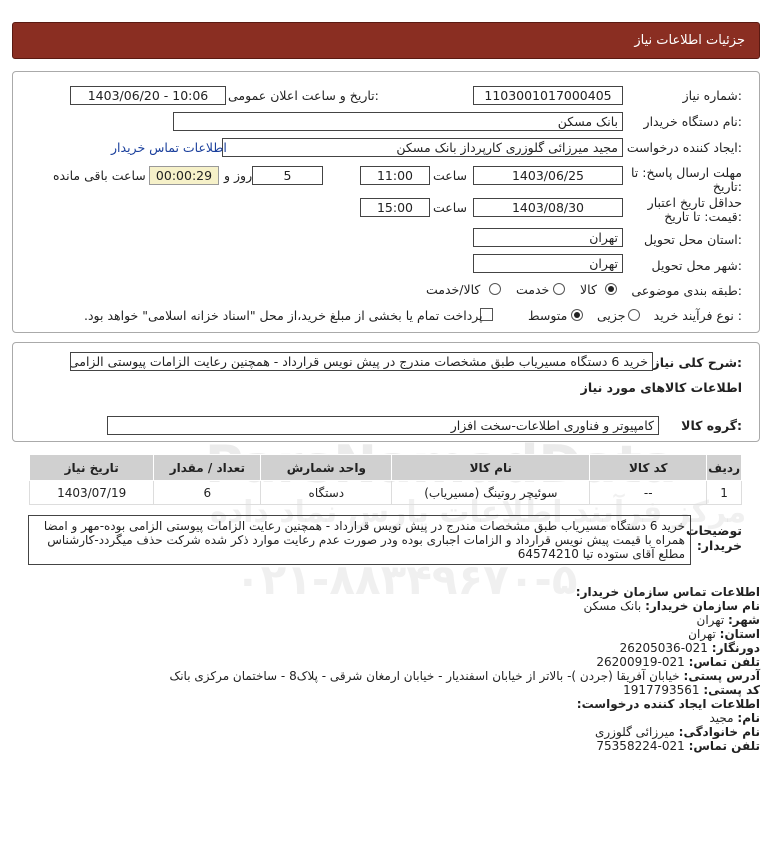 This screenshot has width=770, height=845. What do you see at coordinates (450, 175) in the screenshot?
I see `deadline-time-label: ساعت` at bounding box center [450, 175].